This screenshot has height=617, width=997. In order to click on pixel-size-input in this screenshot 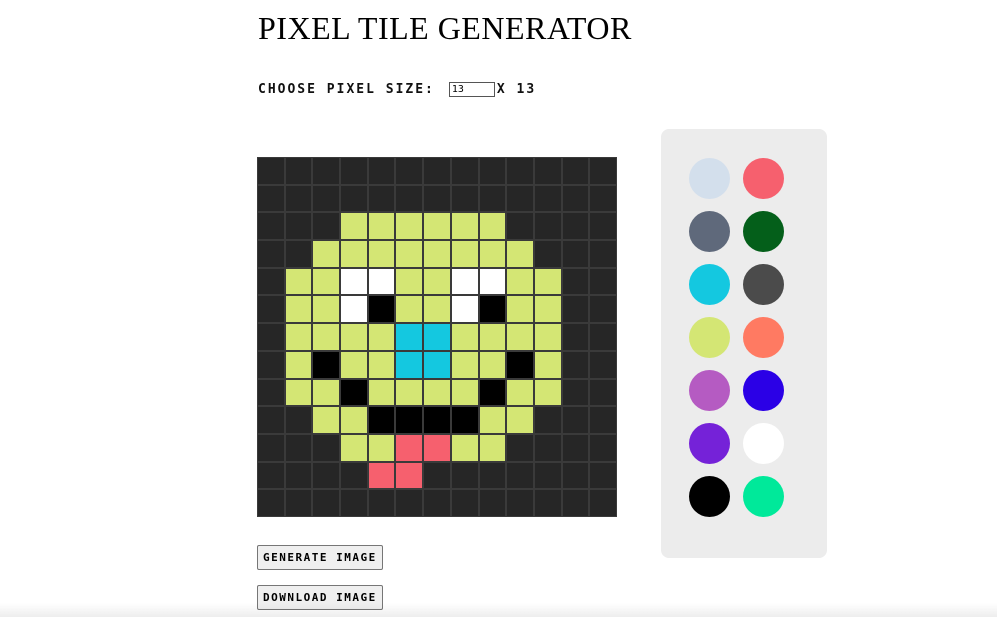, I will do `click(471, 89)`.